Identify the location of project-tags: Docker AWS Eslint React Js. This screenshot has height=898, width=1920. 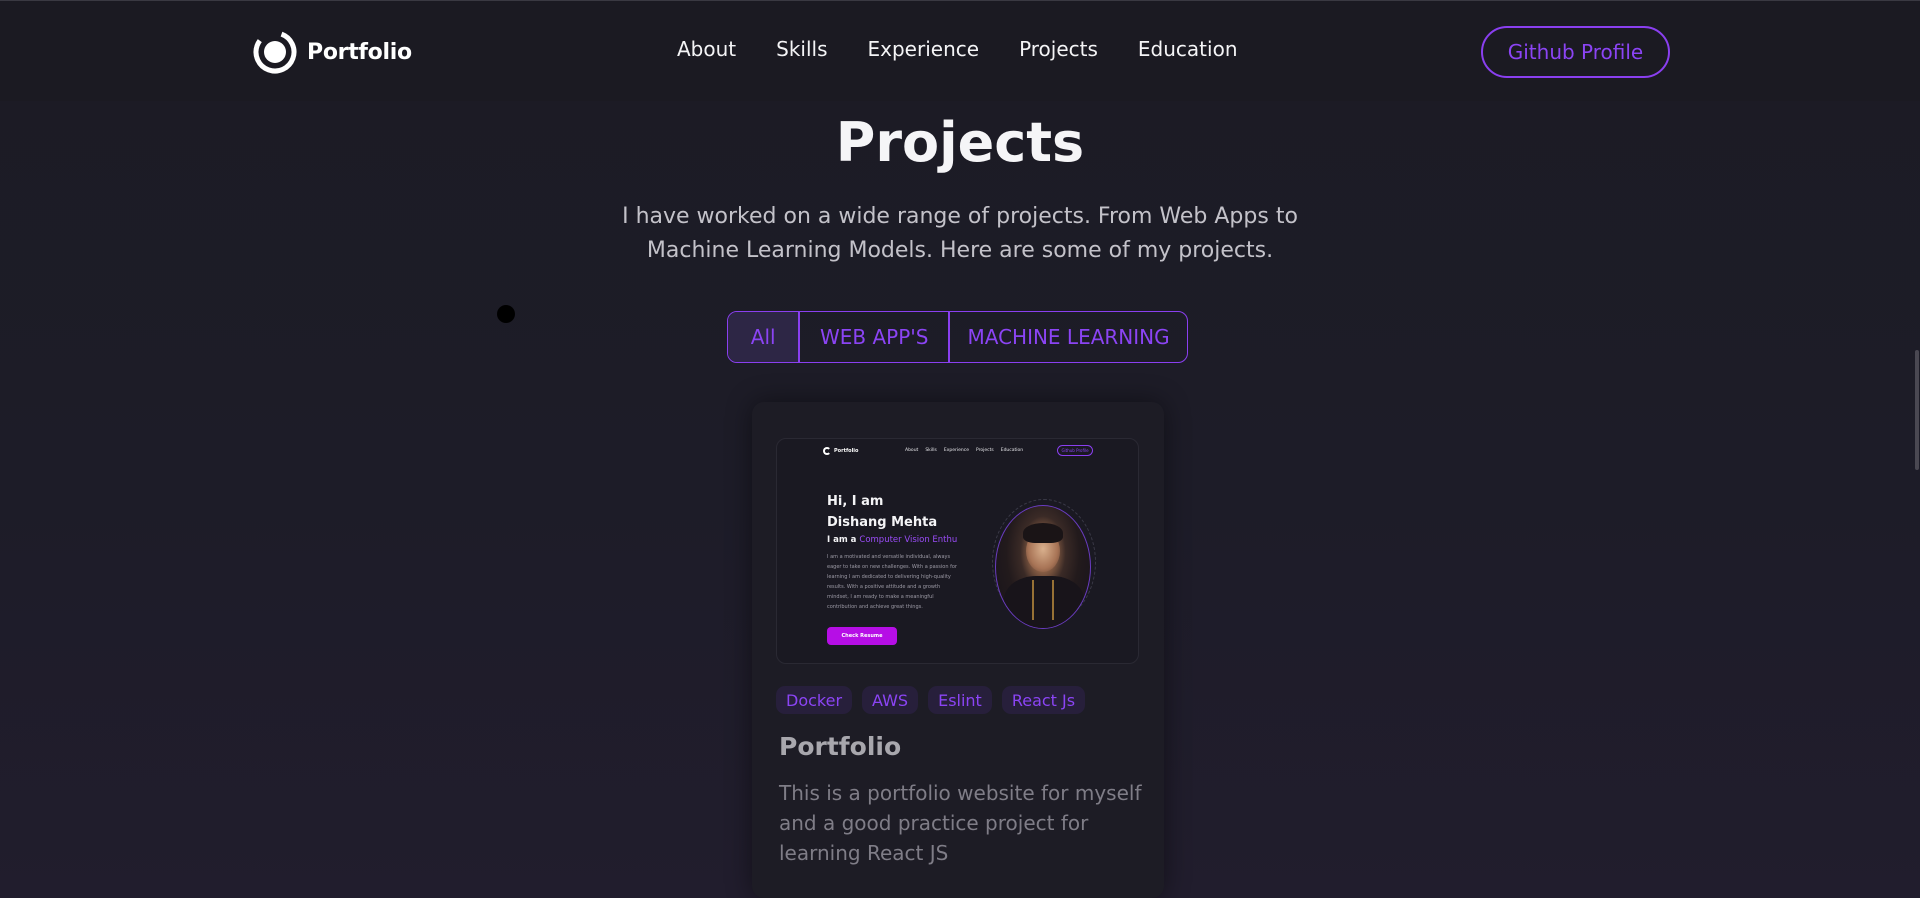
(931, 700).